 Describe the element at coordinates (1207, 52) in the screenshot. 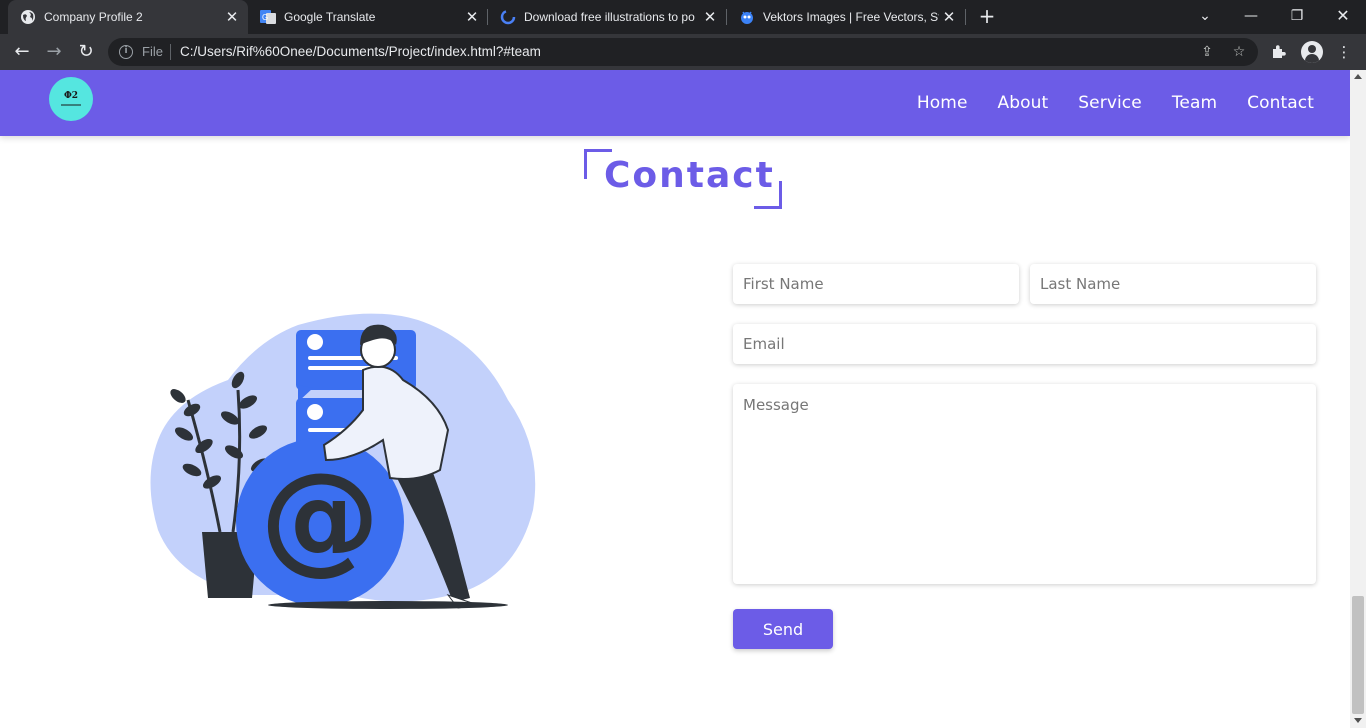

I see `share-icon: ⇪` at that location.